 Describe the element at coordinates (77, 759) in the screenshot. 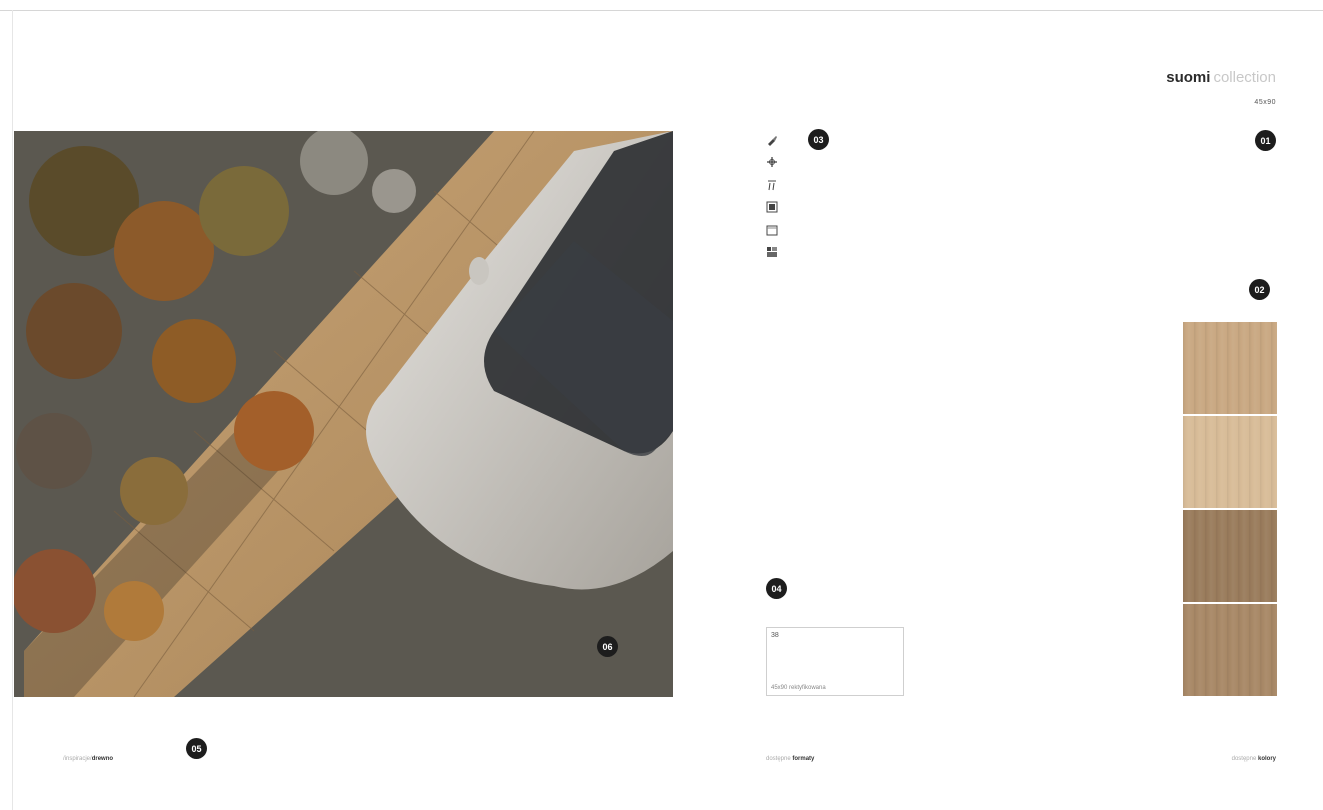

I see `footer-breadcrumb-prefix: /inspiracje/` at that location.